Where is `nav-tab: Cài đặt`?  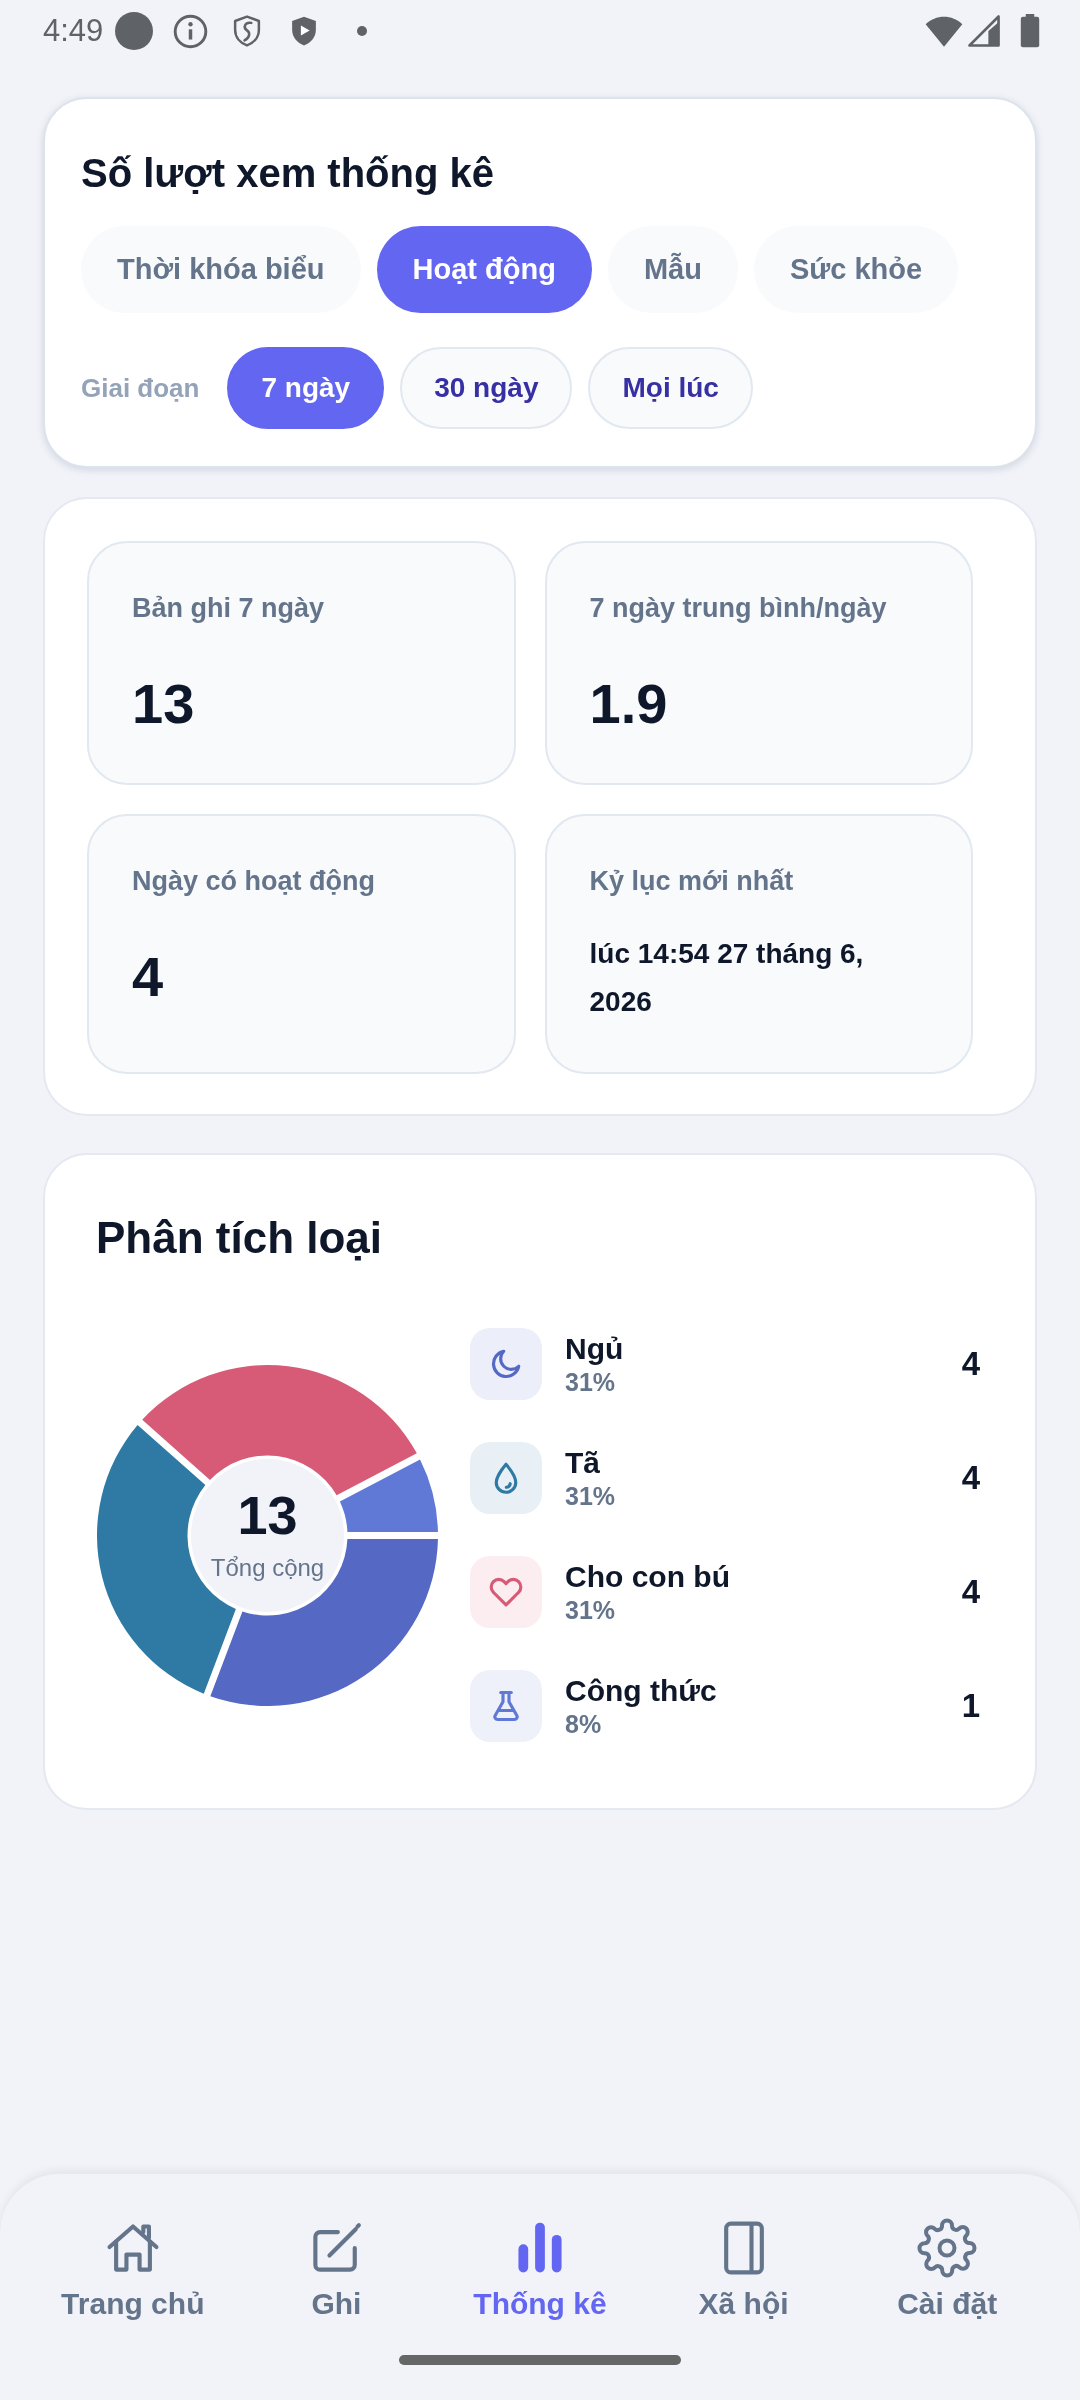
nav-tab: Cài đặt is located at coordinates (947, 2270).